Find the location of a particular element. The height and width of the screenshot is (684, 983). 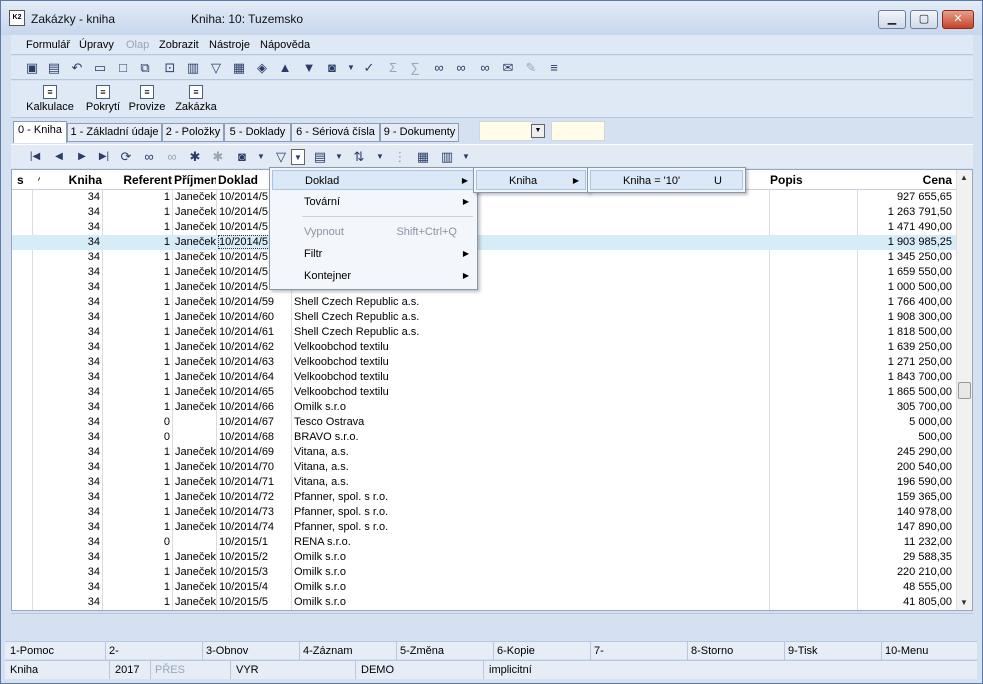

fkey-6: 6-Kopie is located at coordinates (516, 651).